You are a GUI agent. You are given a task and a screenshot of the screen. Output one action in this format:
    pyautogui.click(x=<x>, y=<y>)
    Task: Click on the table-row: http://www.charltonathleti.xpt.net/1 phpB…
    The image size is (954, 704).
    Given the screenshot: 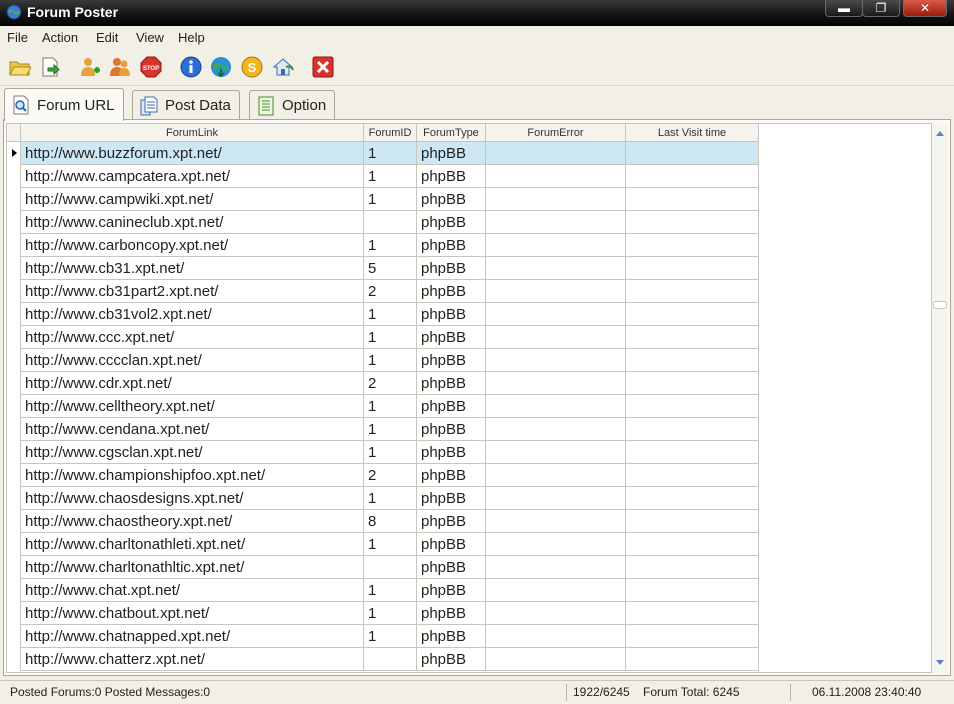 What is the action you would take?
    pyautogui.click(x=384, y=544)
    